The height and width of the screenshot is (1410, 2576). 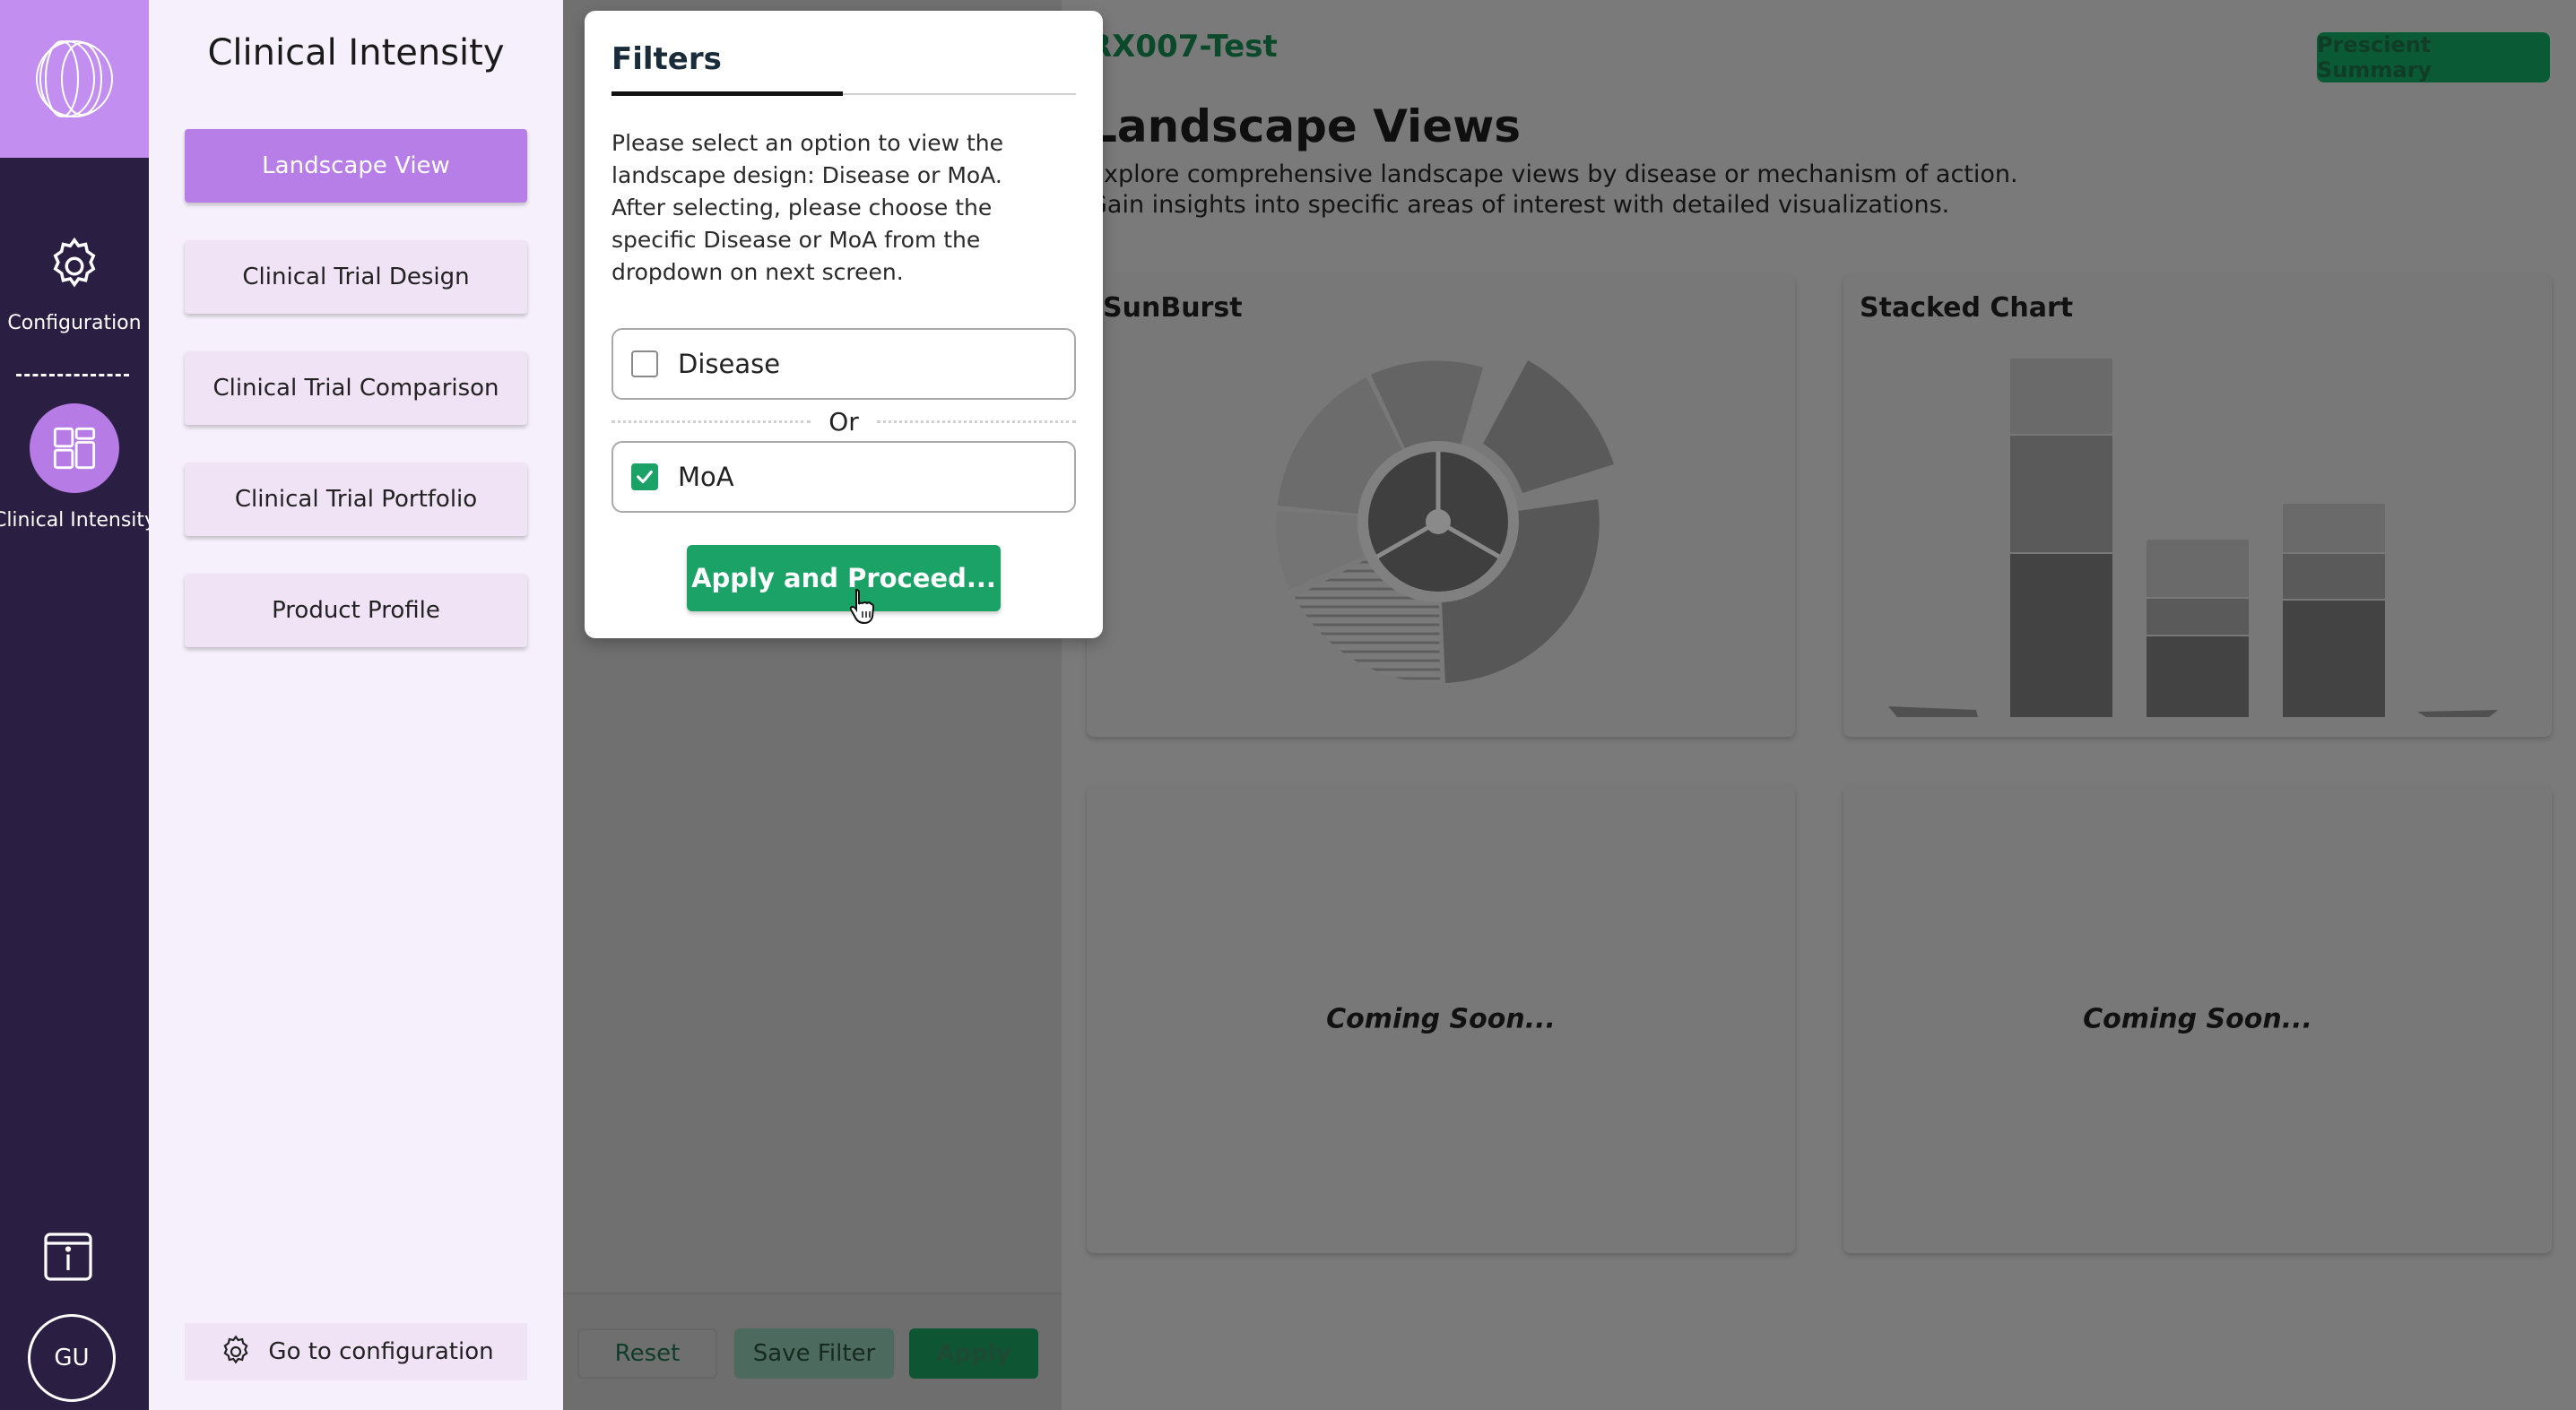 I want to click on nav-title: Clinical Intensity, so click(x=356, y=53).